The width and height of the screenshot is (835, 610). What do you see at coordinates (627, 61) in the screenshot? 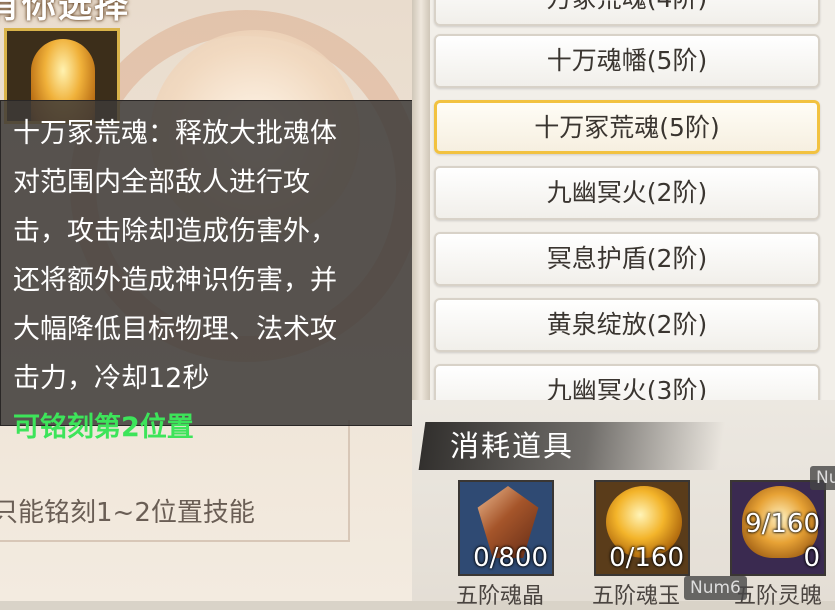
I see `skill-list-item: 十万魂幡(5阶)` at bounding box center [627, 61].